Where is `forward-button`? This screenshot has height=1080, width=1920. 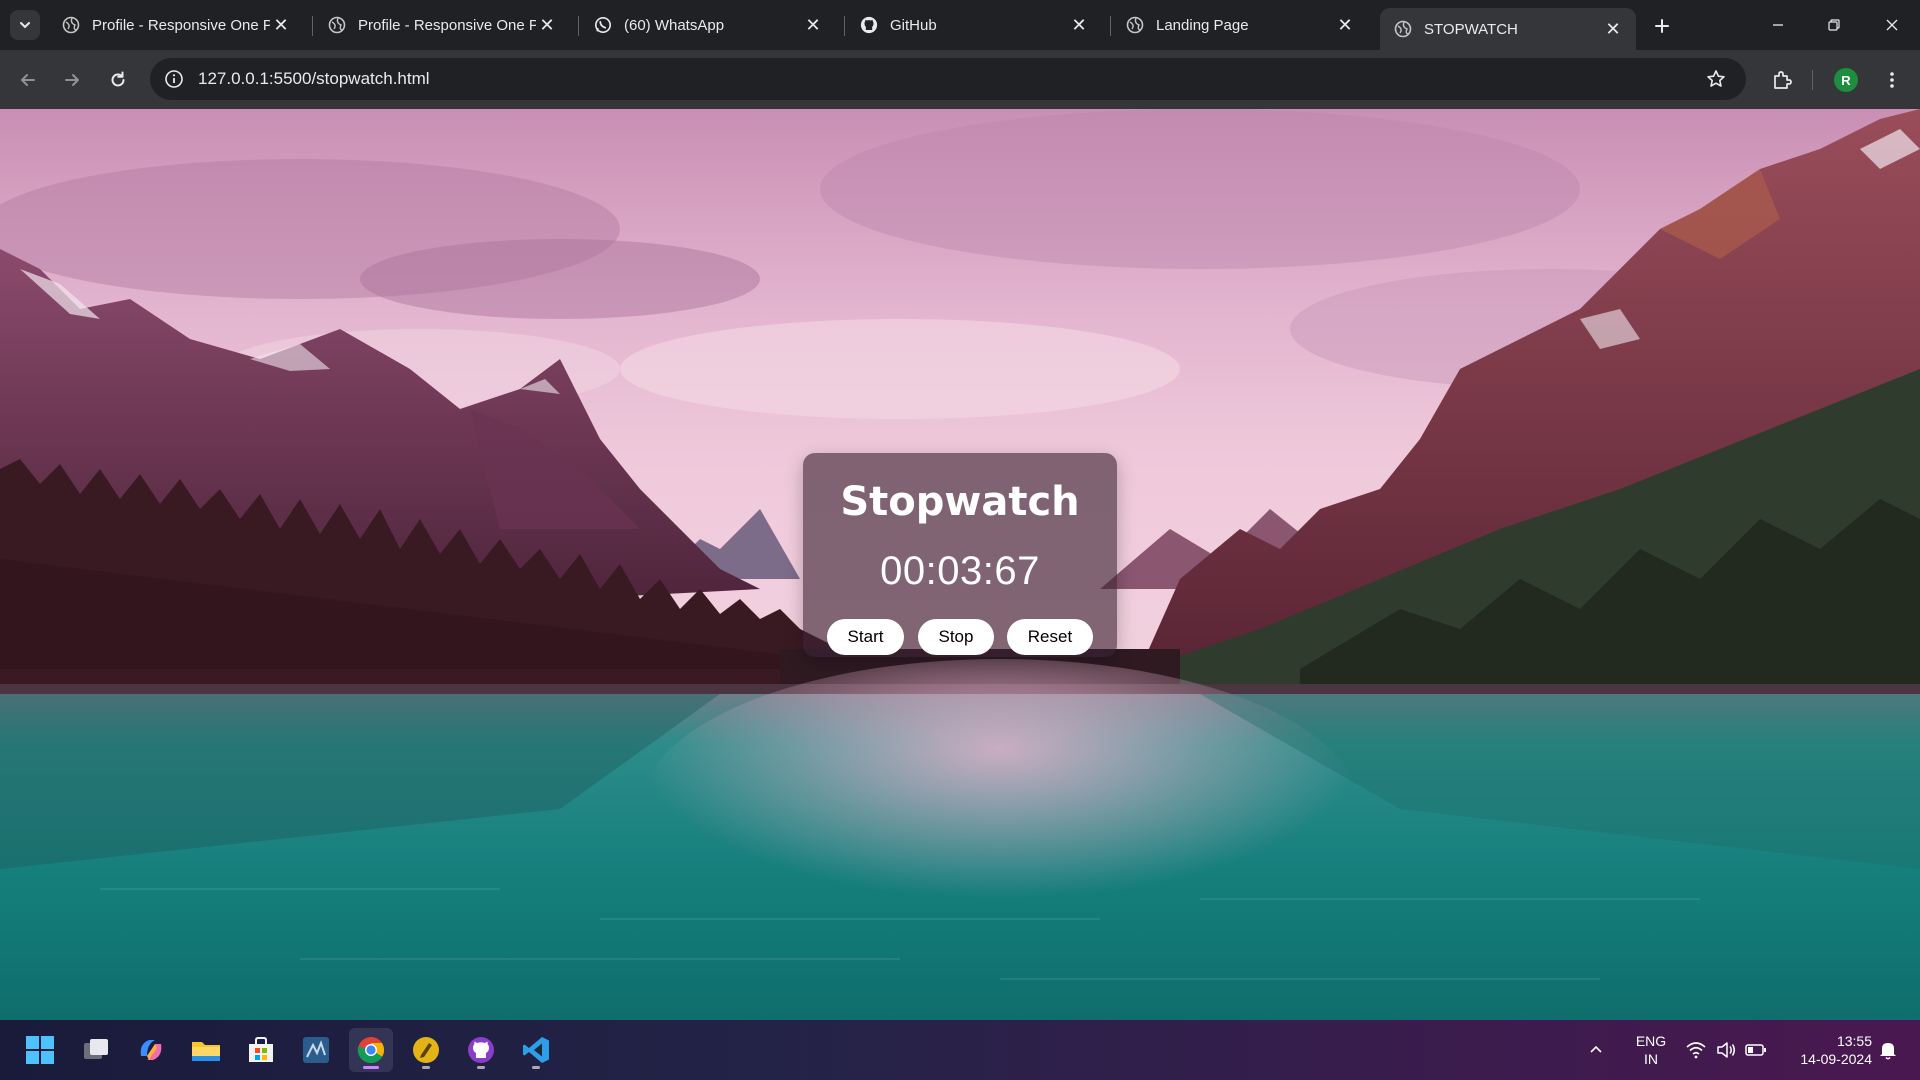
forward-button is located at coordinates (72, 80).